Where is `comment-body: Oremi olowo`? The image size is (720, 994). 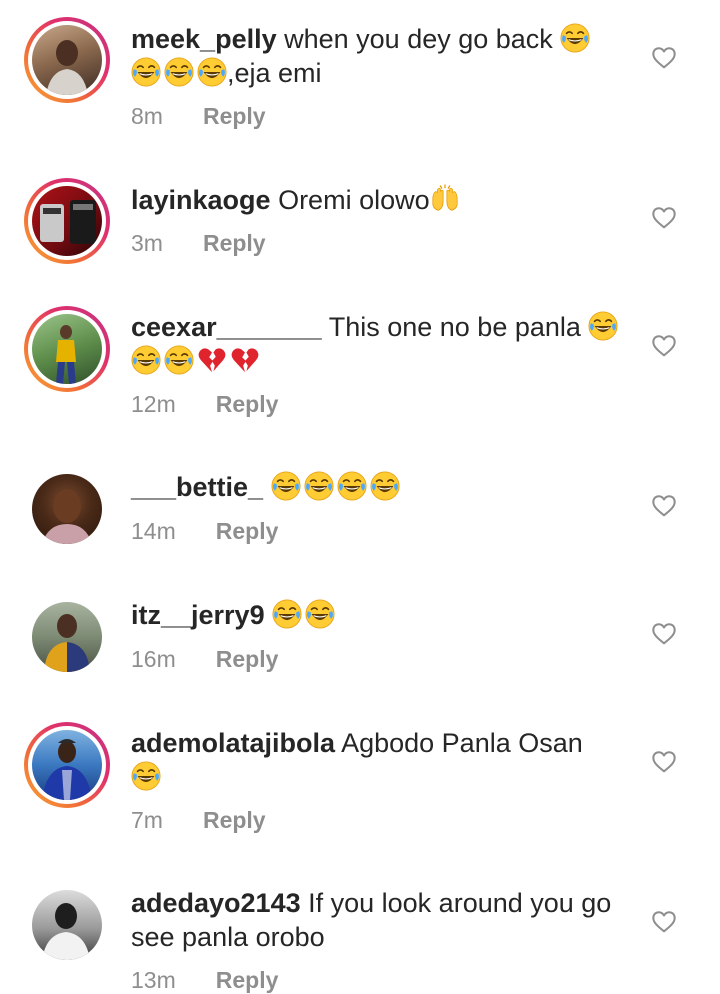 comment-body: Oremi olowo is located at coordinates (350, 200).